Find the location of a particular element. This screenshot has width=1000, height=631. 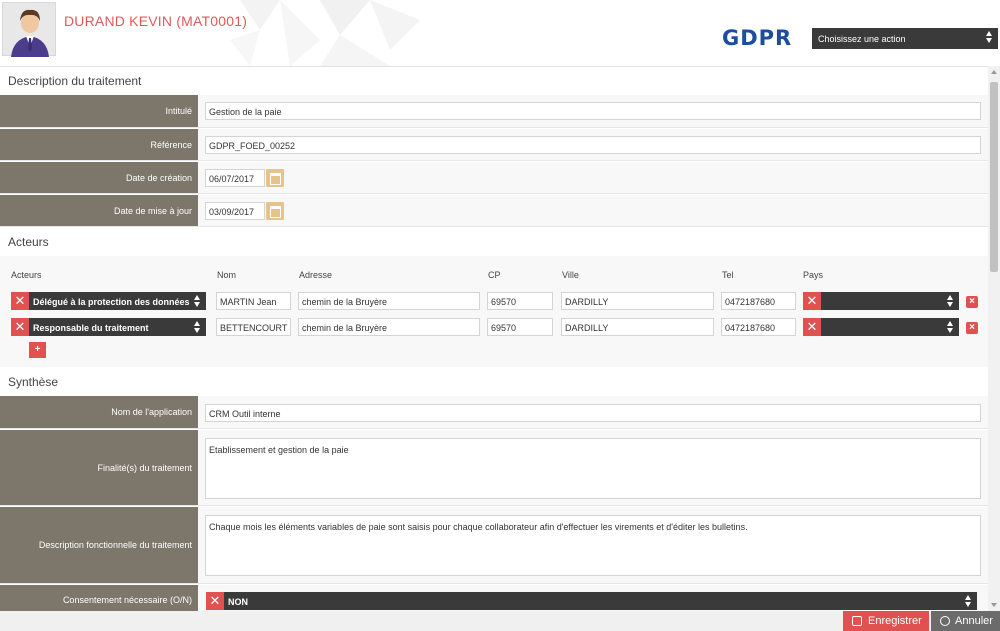

cancel-icon is located at coordinates (945, 621).